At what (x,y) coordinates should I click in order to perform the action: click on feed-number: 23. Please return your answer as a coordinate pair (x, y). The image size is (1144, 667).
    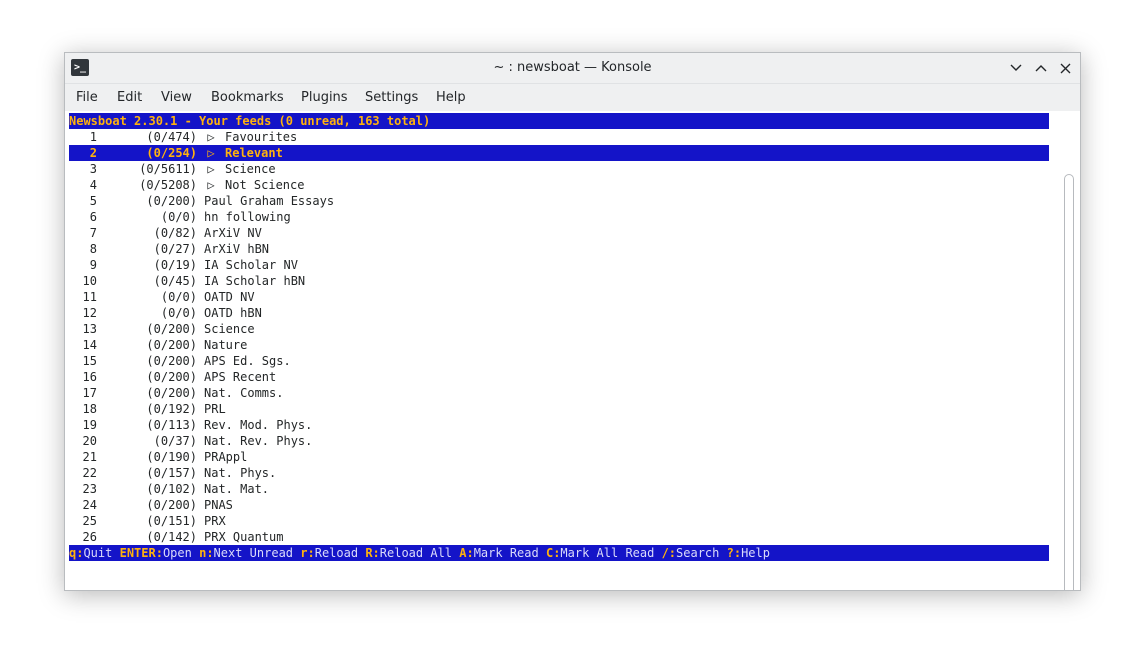
    Looking at the image, I should click on (89, 489).